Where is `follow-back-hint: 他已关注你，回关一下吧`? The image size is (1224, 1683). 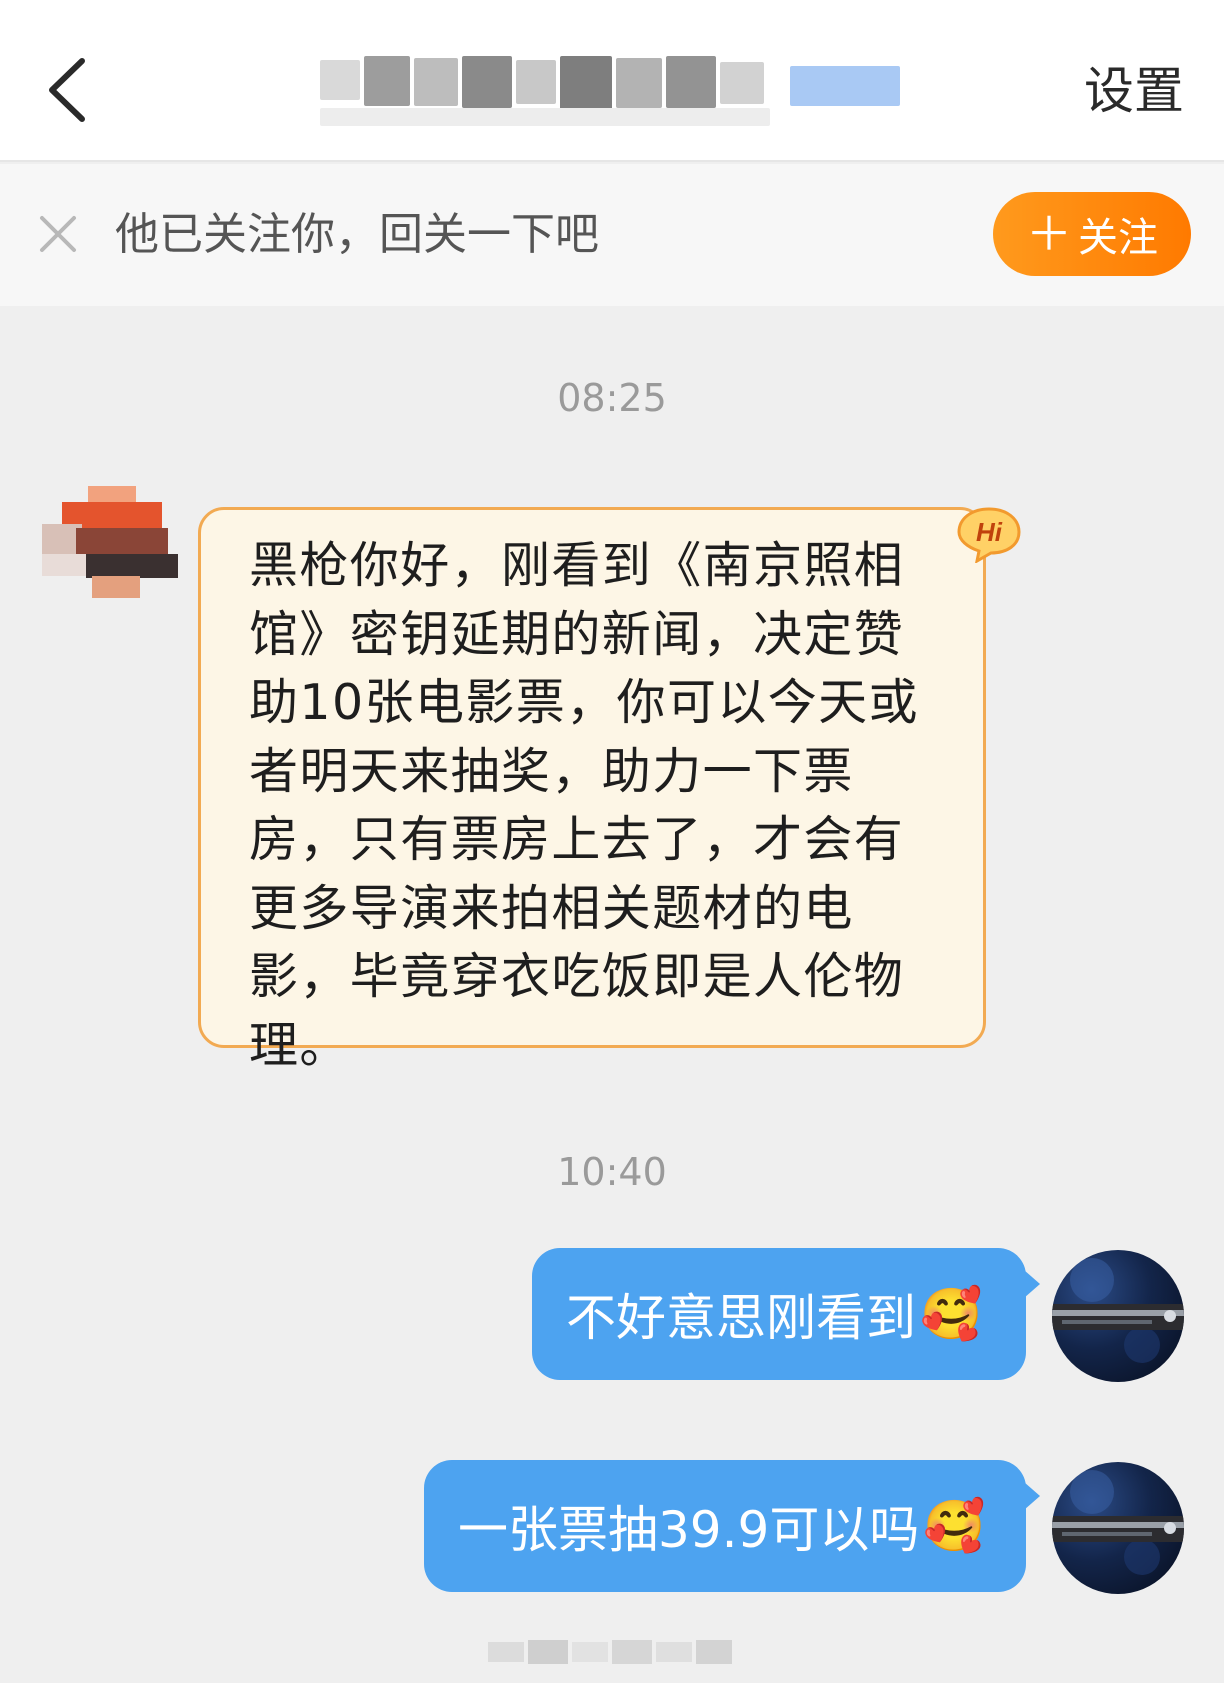 follow-back-hint: 他已关注你，回关一下吧 is located at coordinates (357, 234).